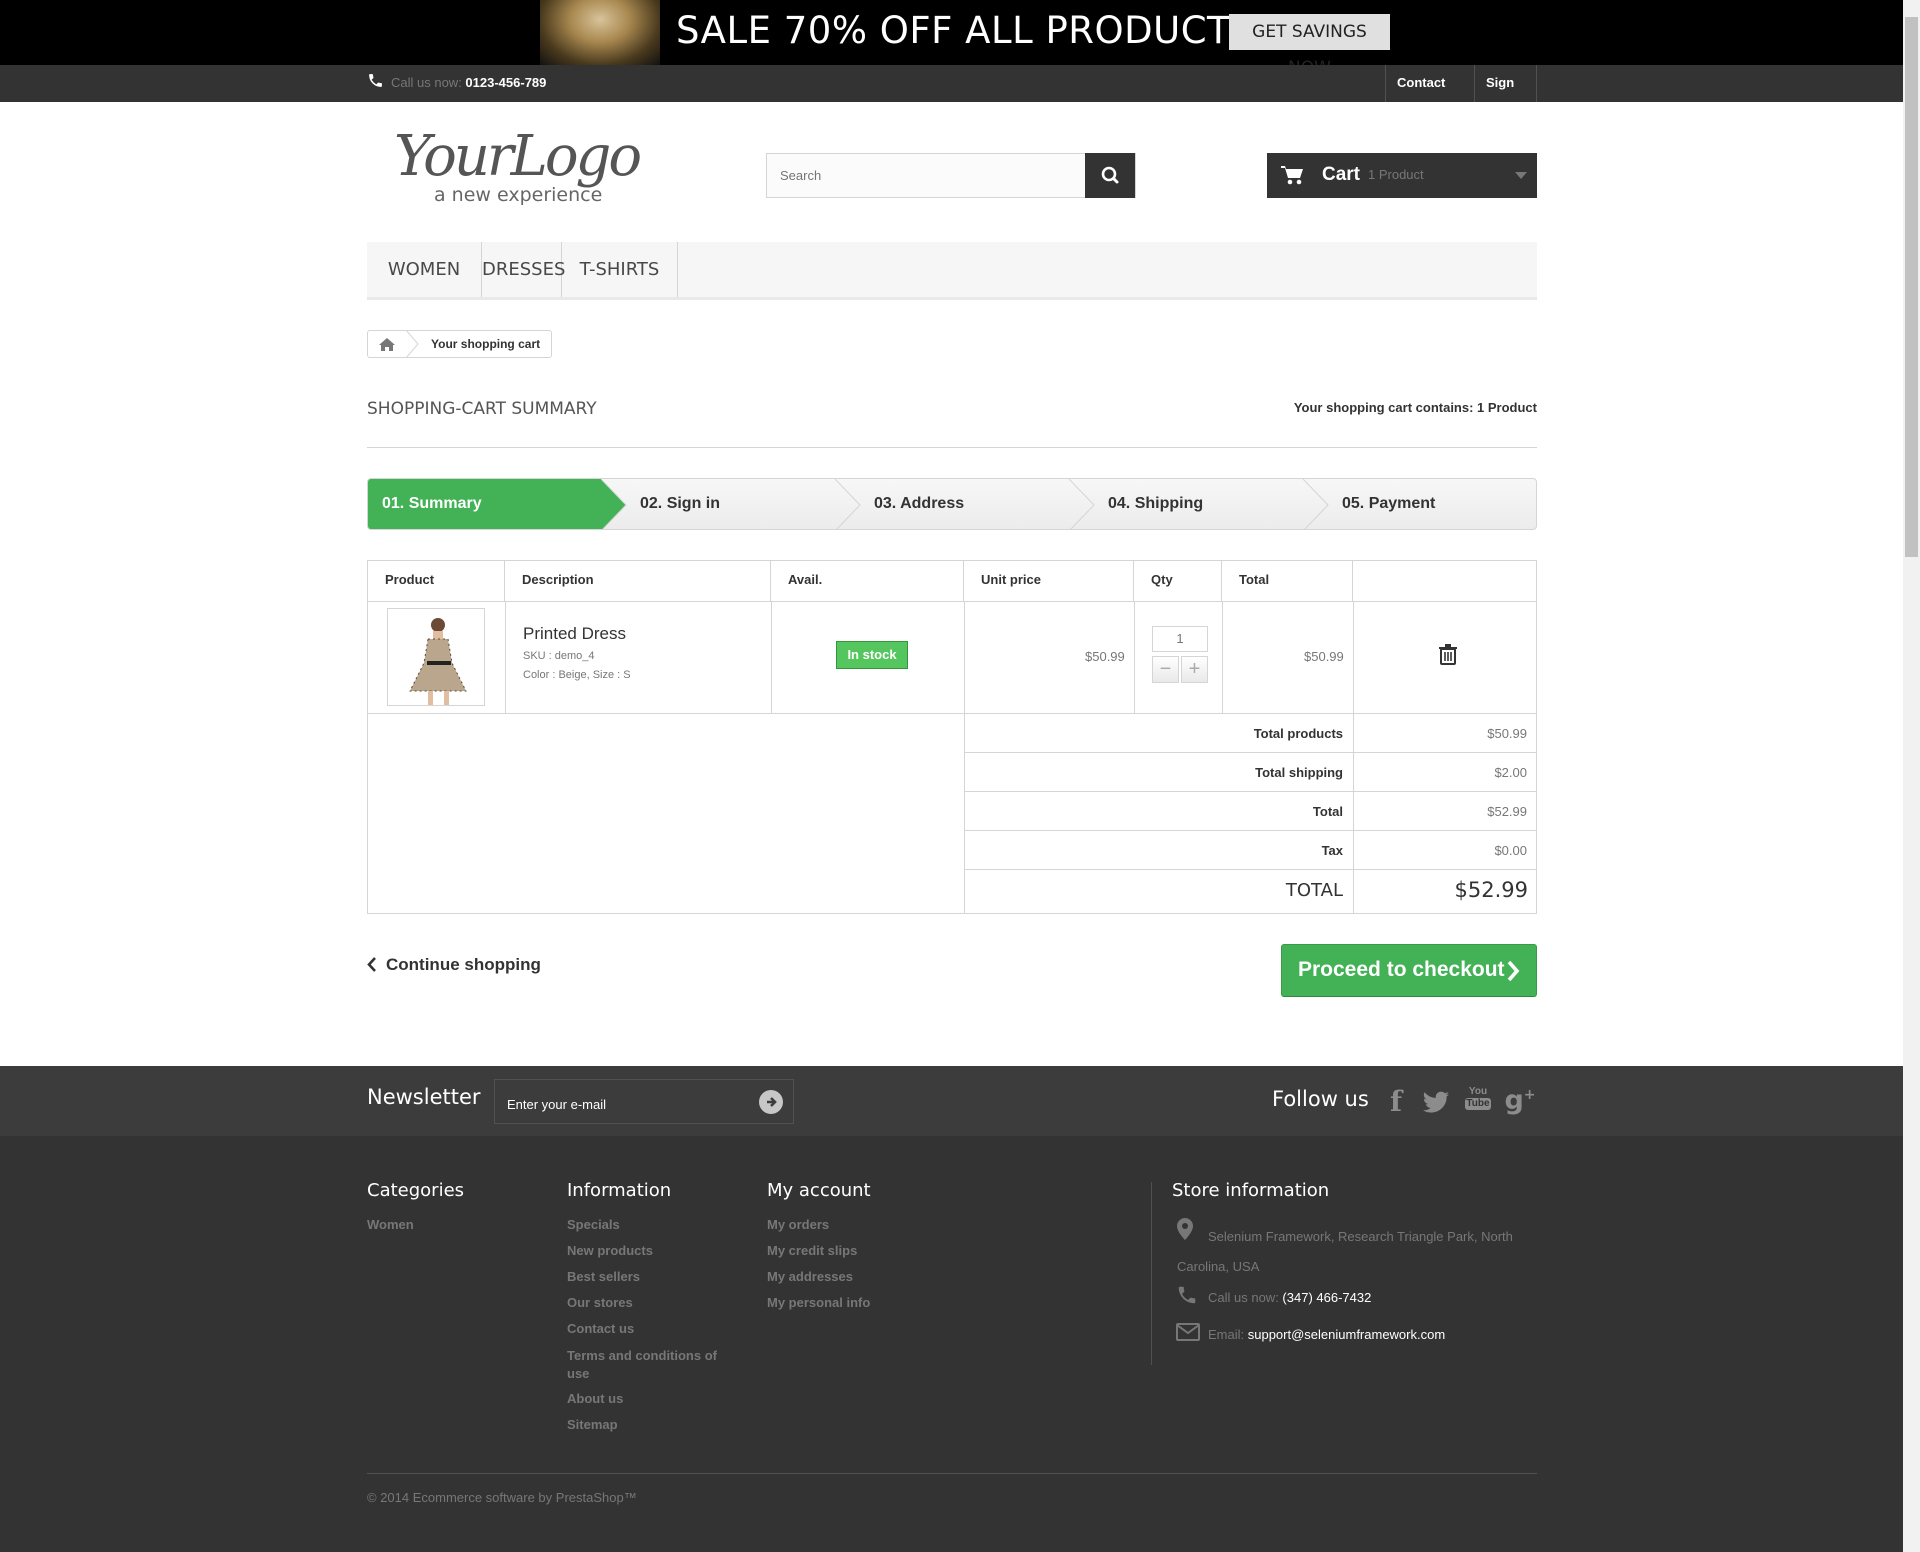 This screenshot has width=1920, height=1552. Describe the element at coordinates (810, 1276) in the screenshot. I see `footer-link-addresses: My addresses` at that location.